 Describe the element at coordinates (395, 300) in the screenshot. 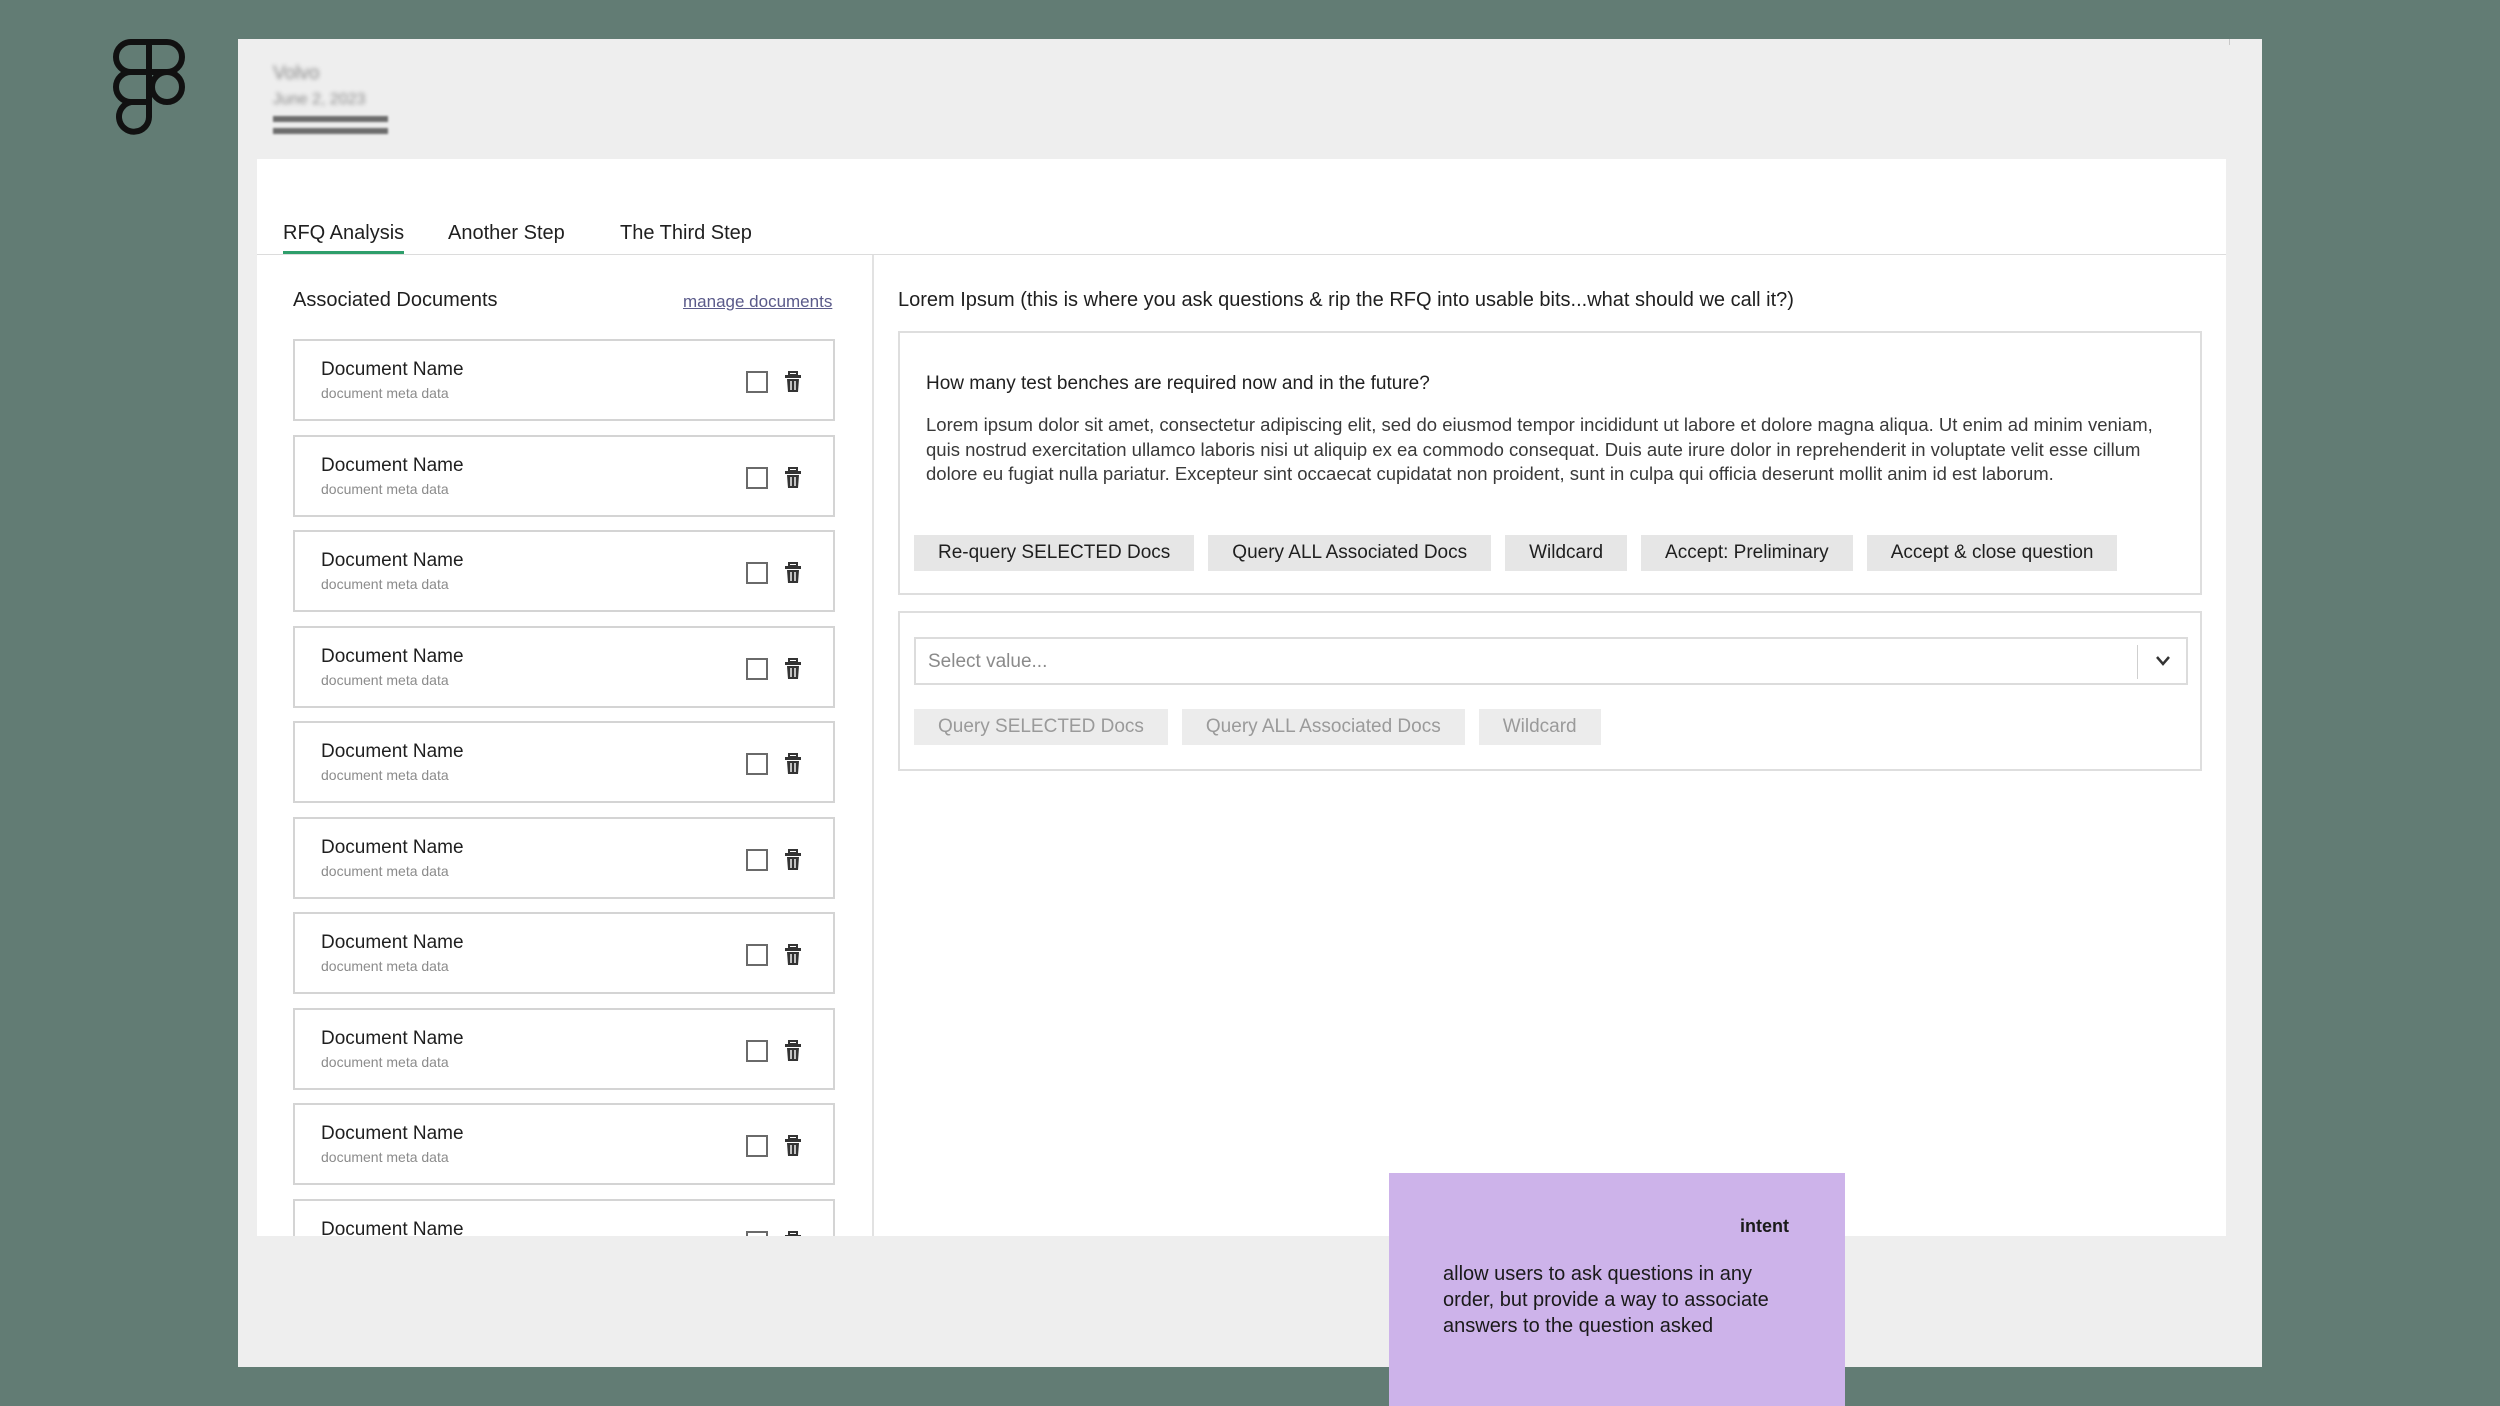

I see `documents-panel-title: Associated Documents` at that location.